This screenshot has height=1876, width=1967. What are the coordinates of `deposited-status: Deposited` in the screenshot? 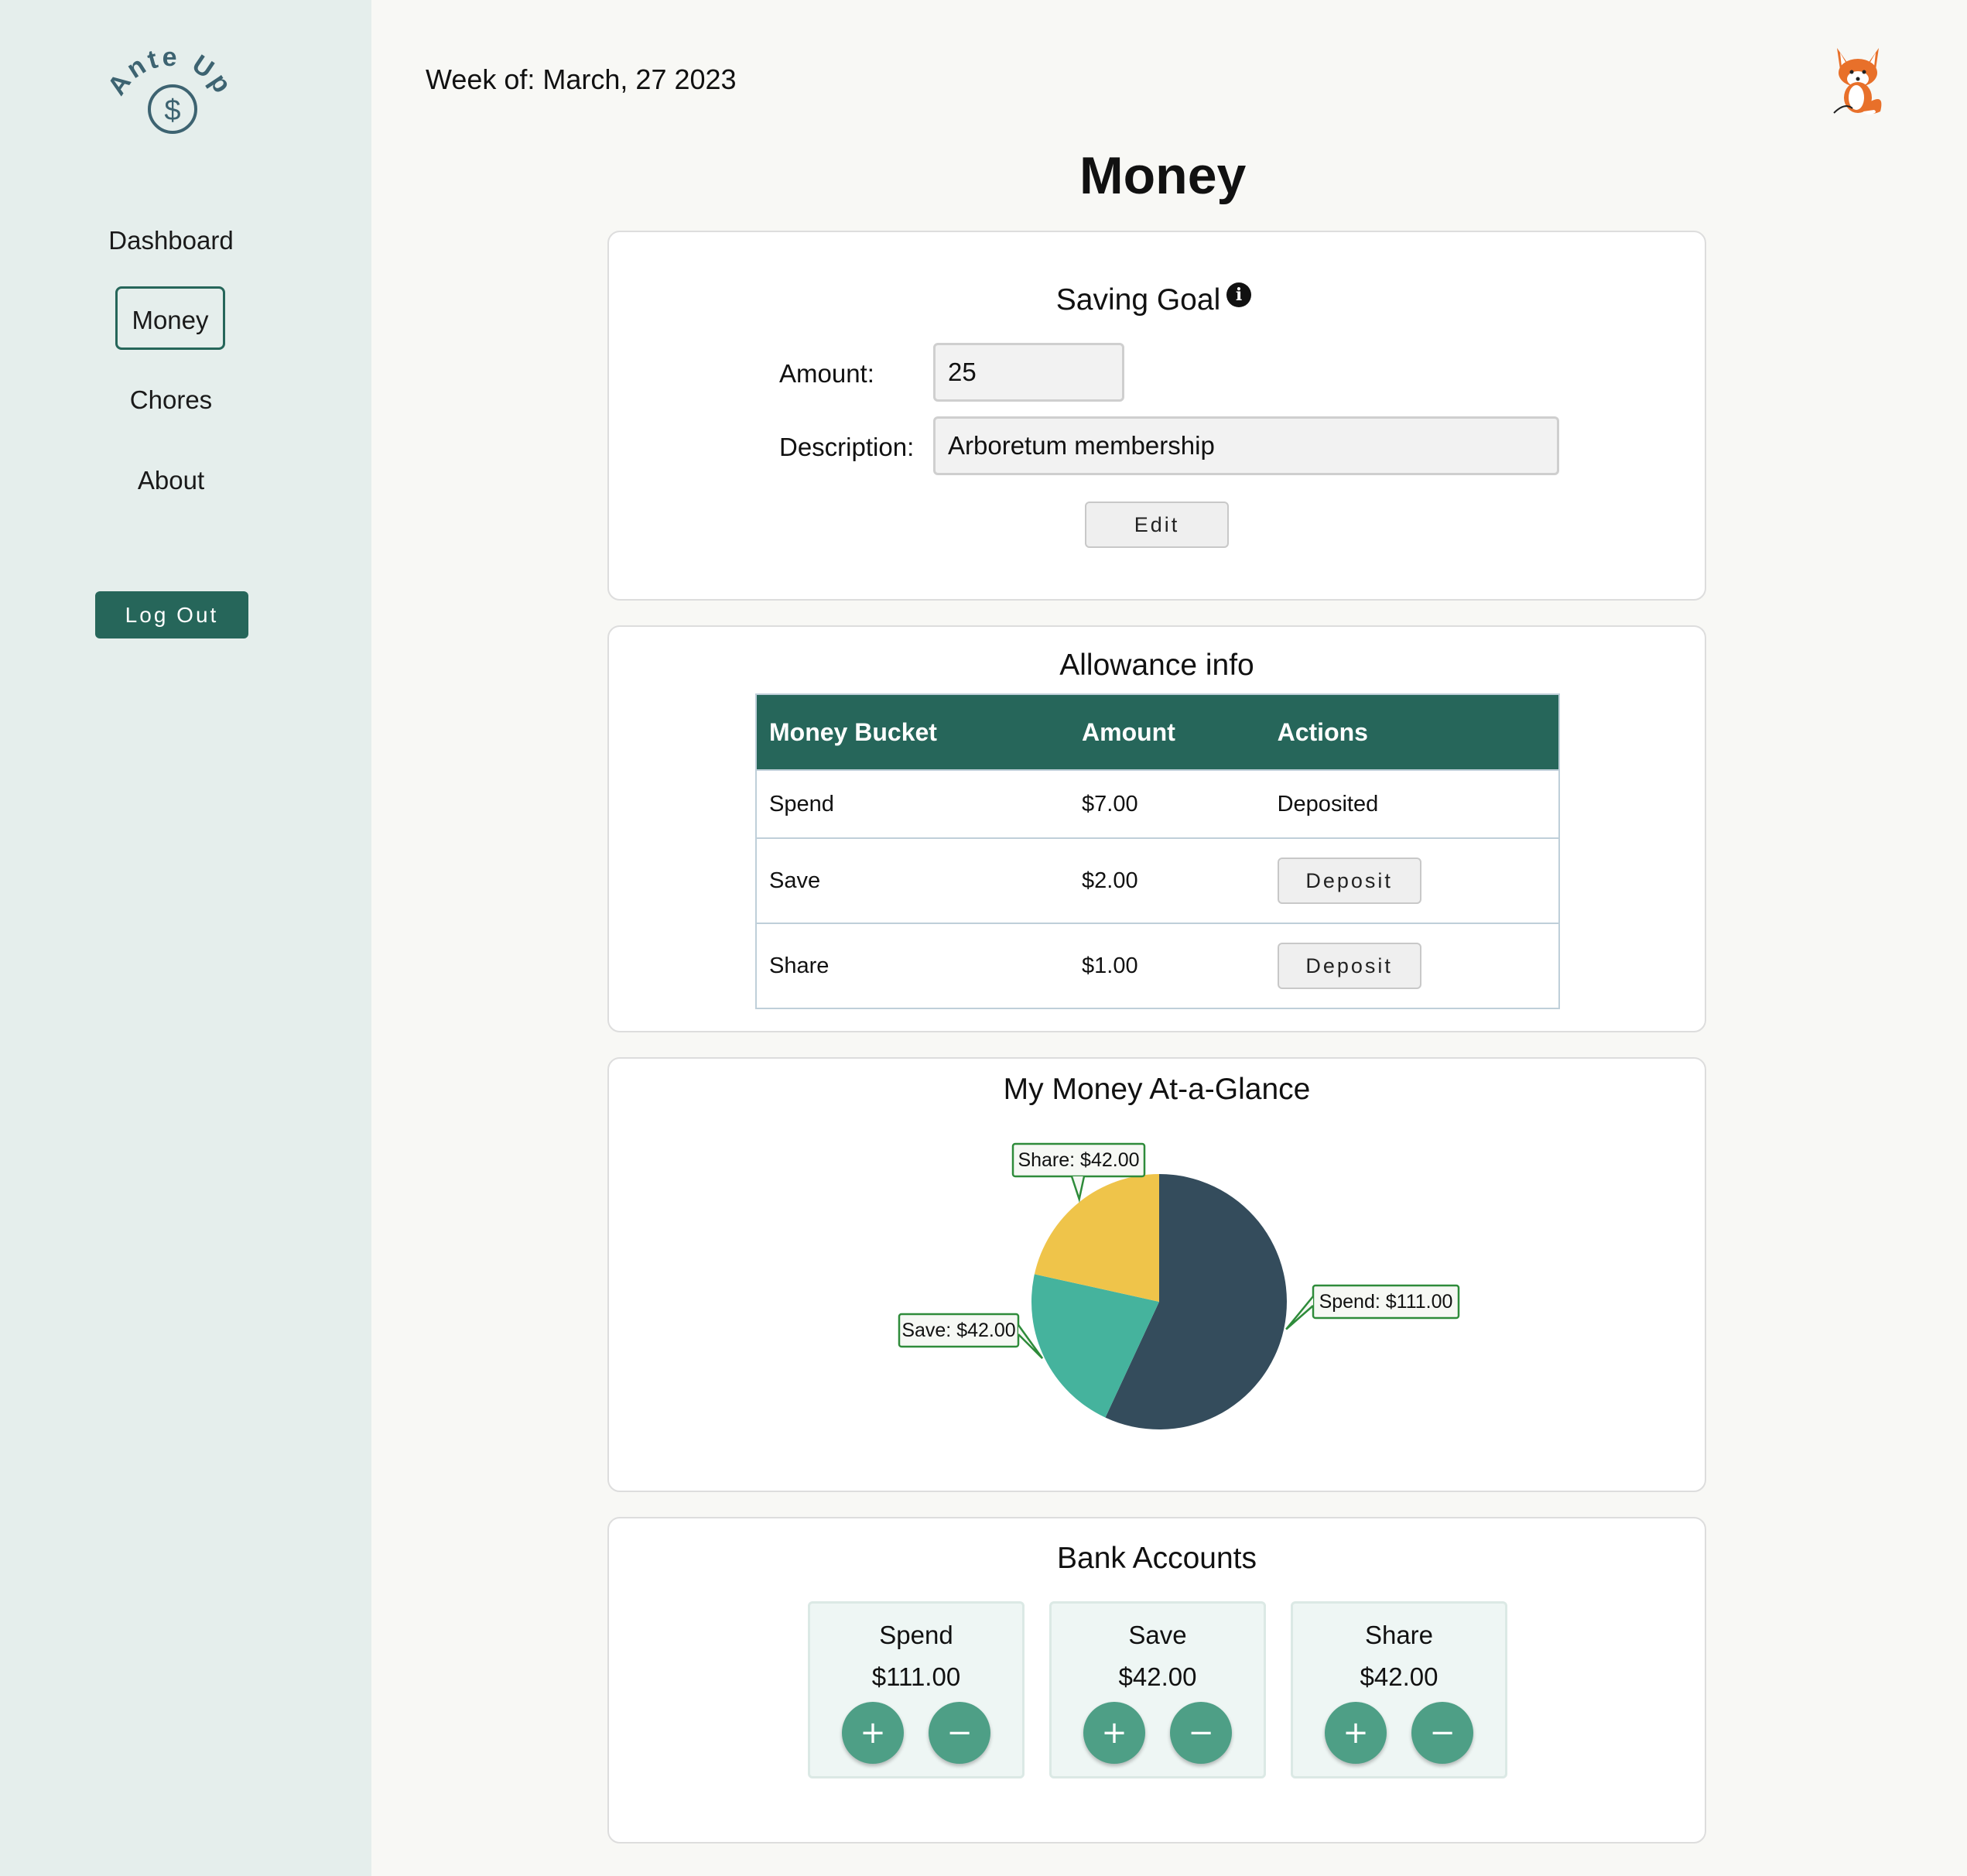 It's located at (1411, 803).